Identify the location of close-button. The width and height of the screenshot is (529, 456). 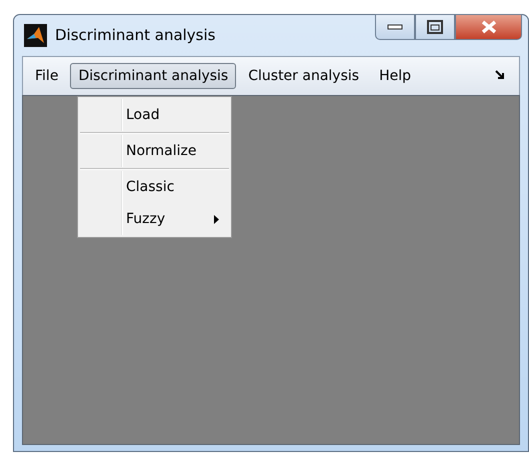
(488, 27).